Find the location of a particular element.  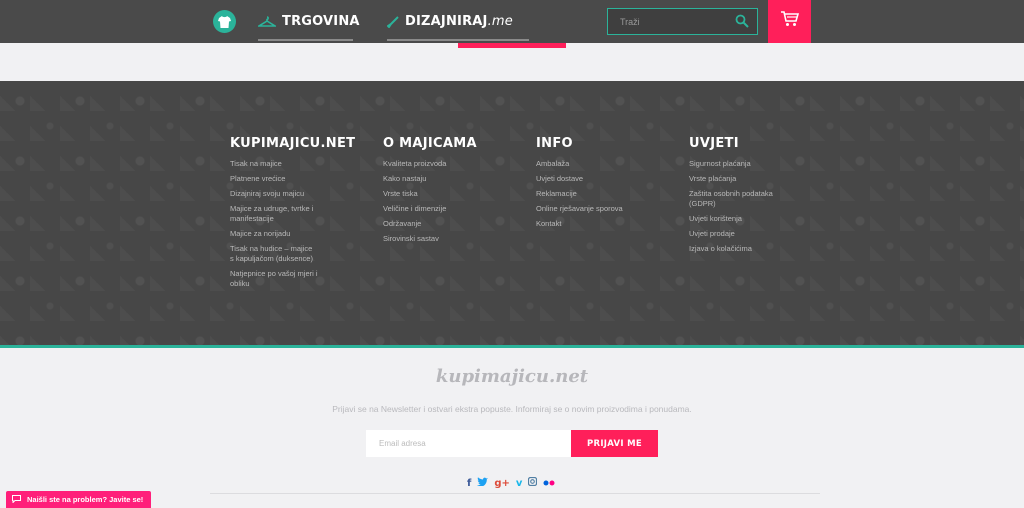

chat-icon is located at coordinates (16, 499).